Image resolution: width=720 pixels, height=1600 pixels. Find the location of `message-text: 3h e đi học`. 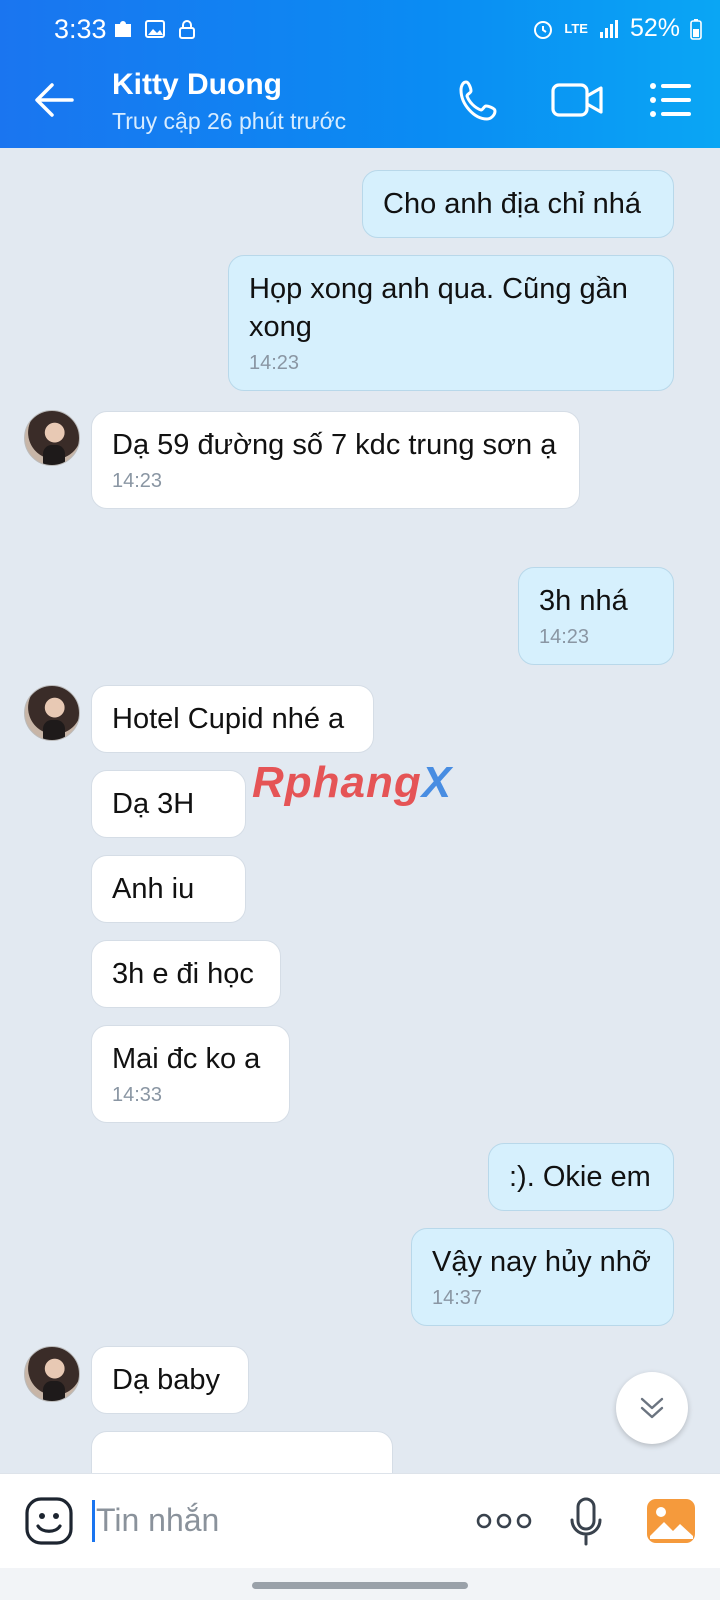

message-text: 3h e đi học is located at coordinates (183, 974).